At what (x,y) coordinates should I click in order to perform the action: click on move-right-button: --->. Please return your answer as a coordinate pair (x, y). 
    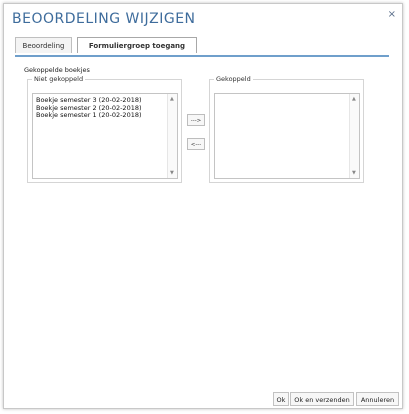
    Looking at the image, I should click on (196, 120).